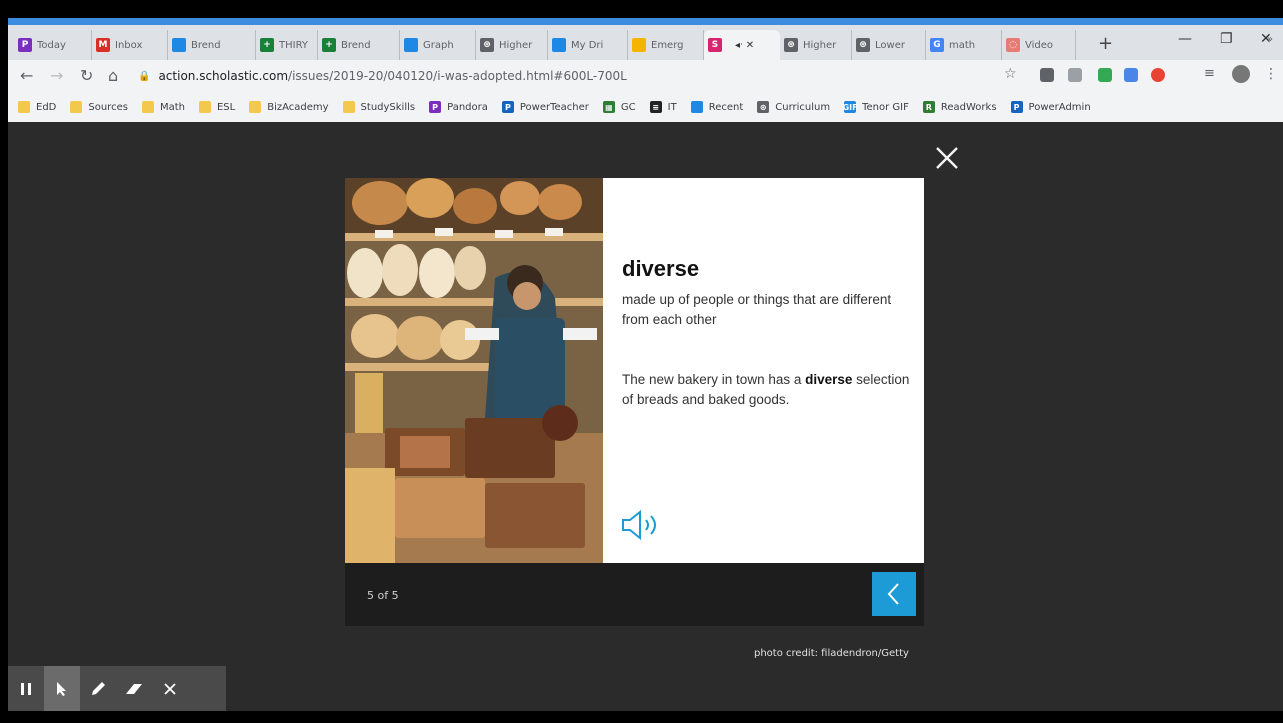 The width and height of the screenshot is (1283, 723). I want to click on chevron-left-icon, so click(893, 594).